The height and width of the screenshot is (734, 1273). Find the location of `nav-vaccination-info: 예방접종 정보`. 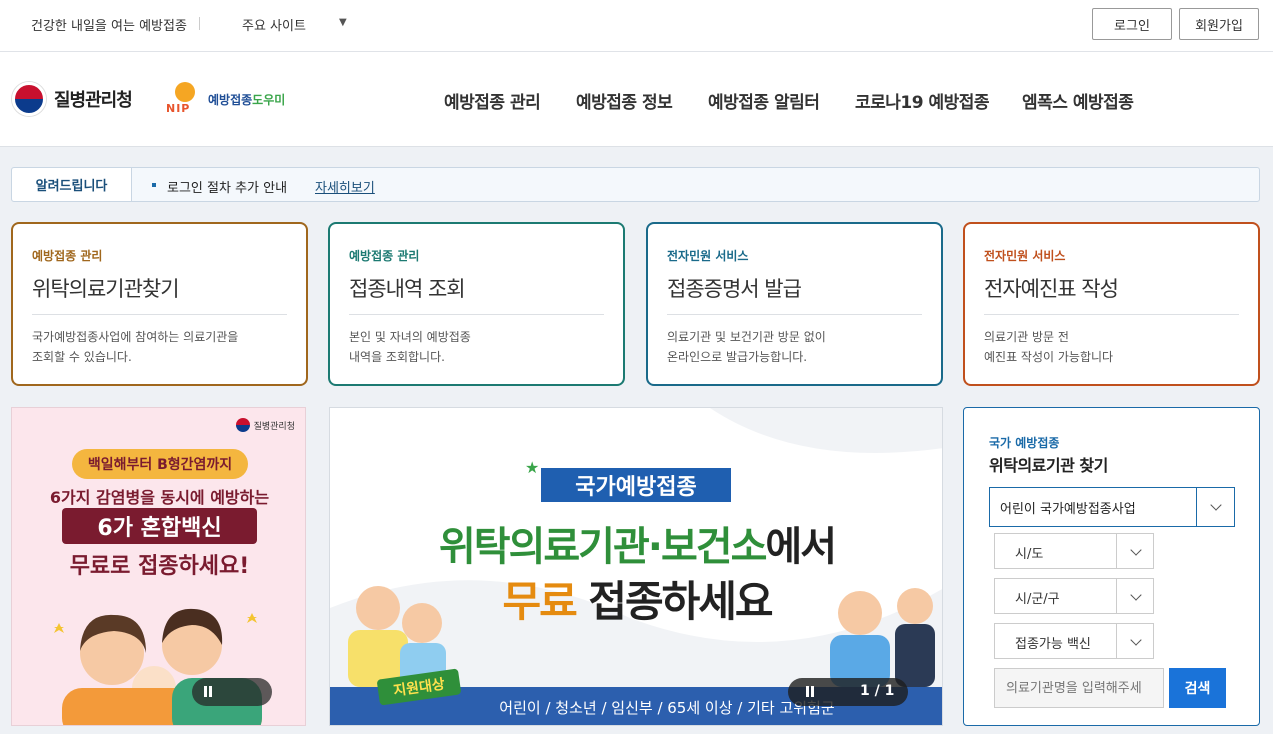

nav-vaccination-info: 예방접종 정보 is located at coordinates (624, 100).